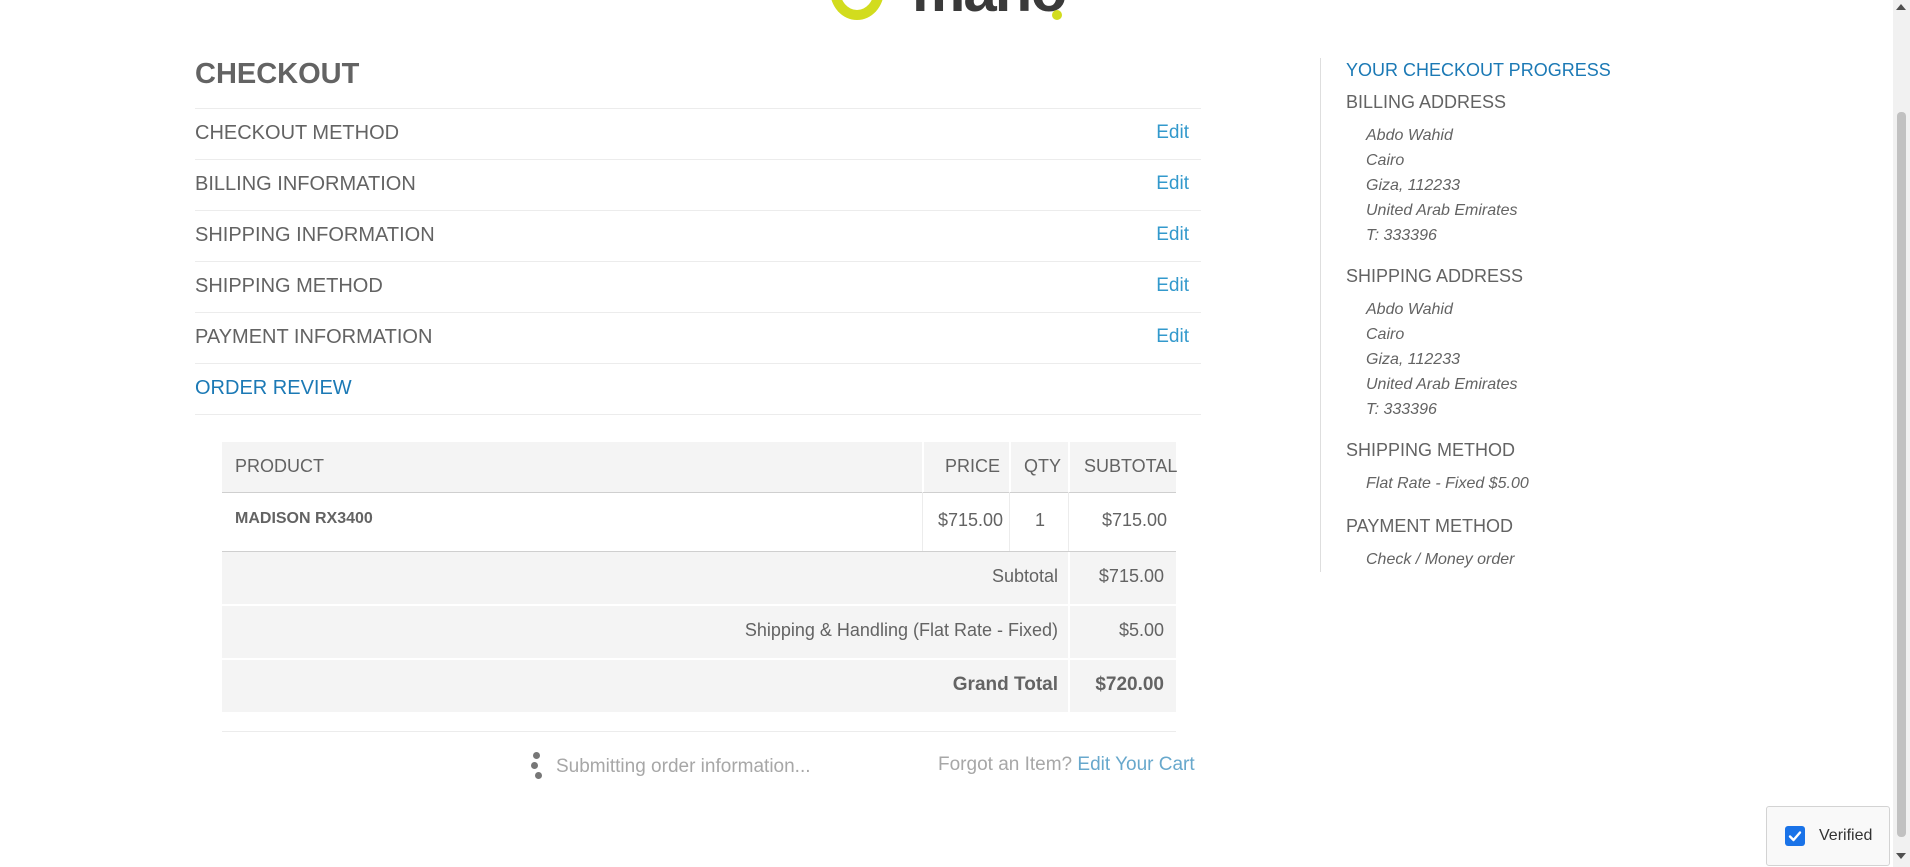  Describe the element at coordinates (1135, 520) in the screenshot. I see `product-subtotal: $715.00` at that location.